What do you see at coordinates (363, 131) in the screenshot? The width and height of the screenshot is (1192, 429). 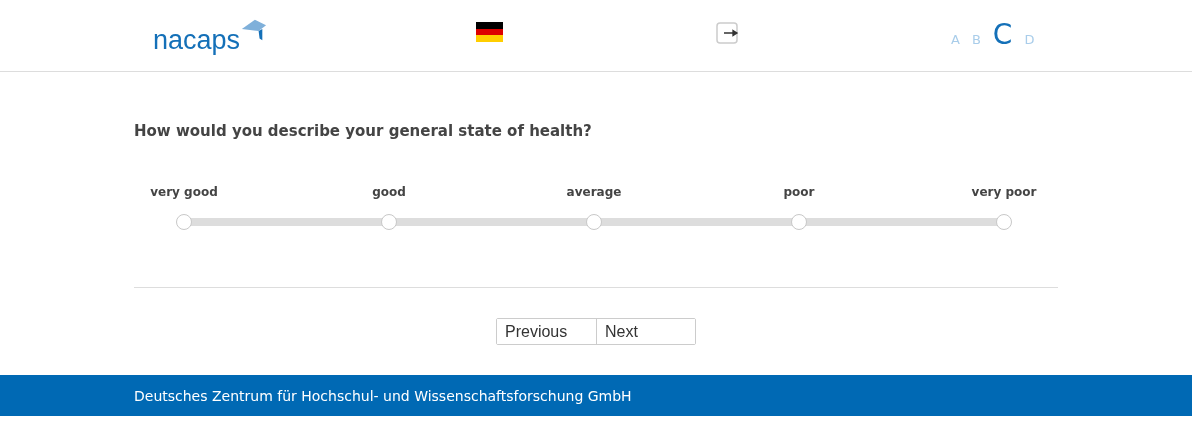 I see `question-text: How would you describe your general state of health?` at bounding box center [363, 131].